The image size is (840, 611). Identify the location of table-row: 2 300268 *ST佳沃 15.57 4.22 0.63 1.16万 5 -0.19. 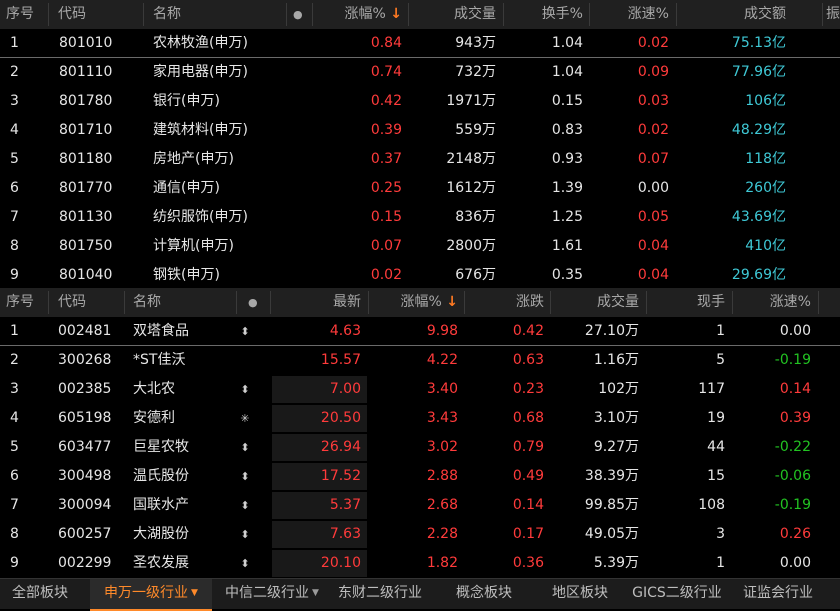
(420, 360).